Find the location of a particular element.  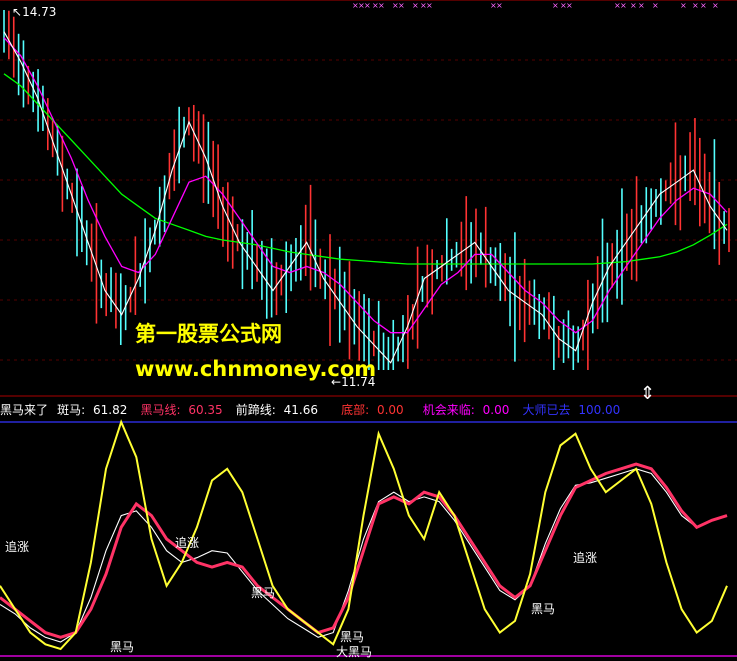

watermark-url: www.chnmoney.com is located at coordinates (256, 369).